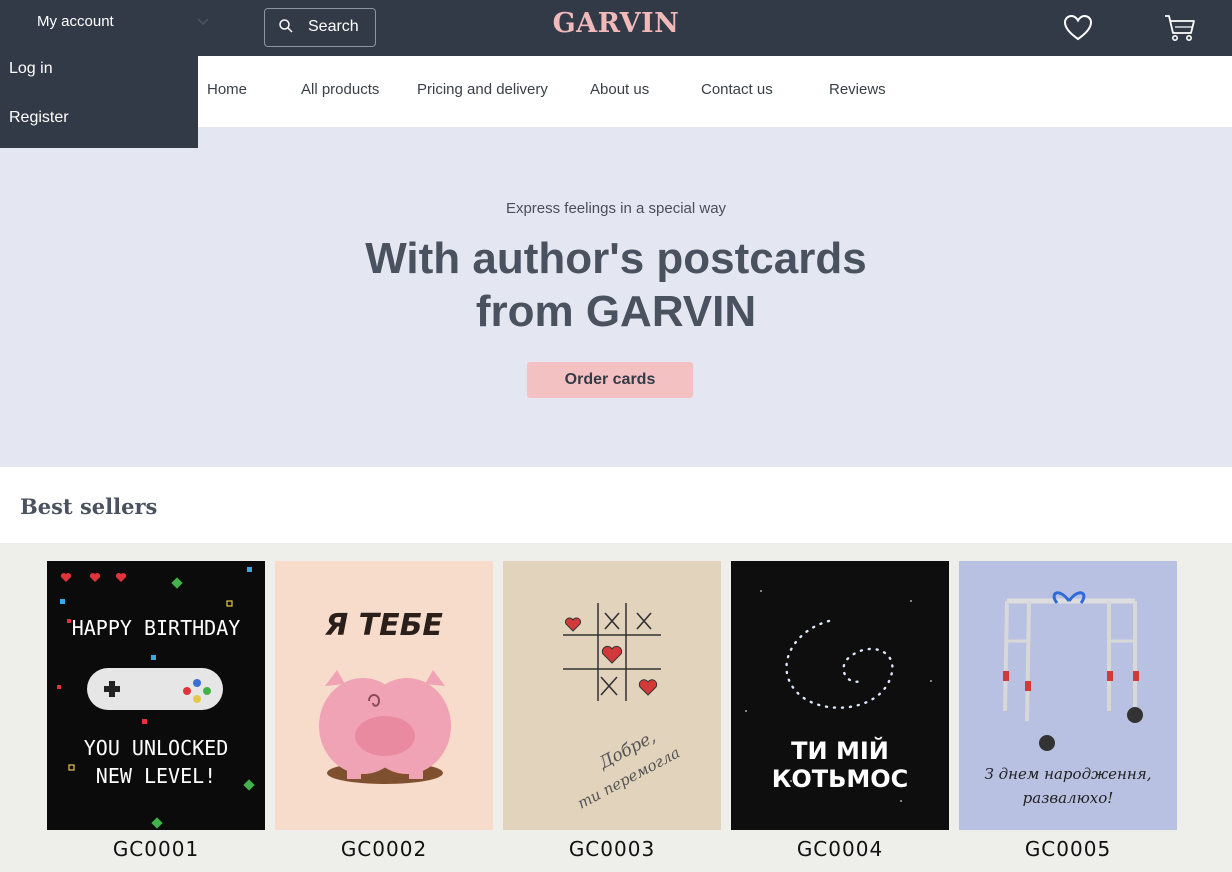 This screenshot has height=872, width=1232. I want to click on search-button: Search, so click(320, 27).